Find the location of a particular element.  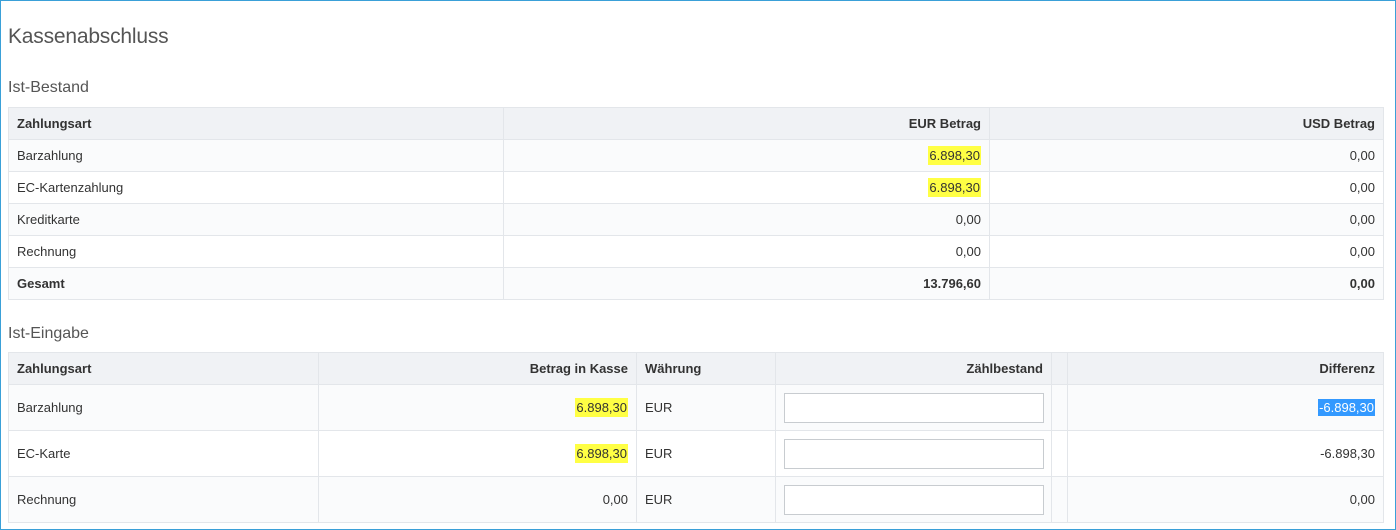

total-usd-amount: 0,00 is located at coordinates (1186, 283).